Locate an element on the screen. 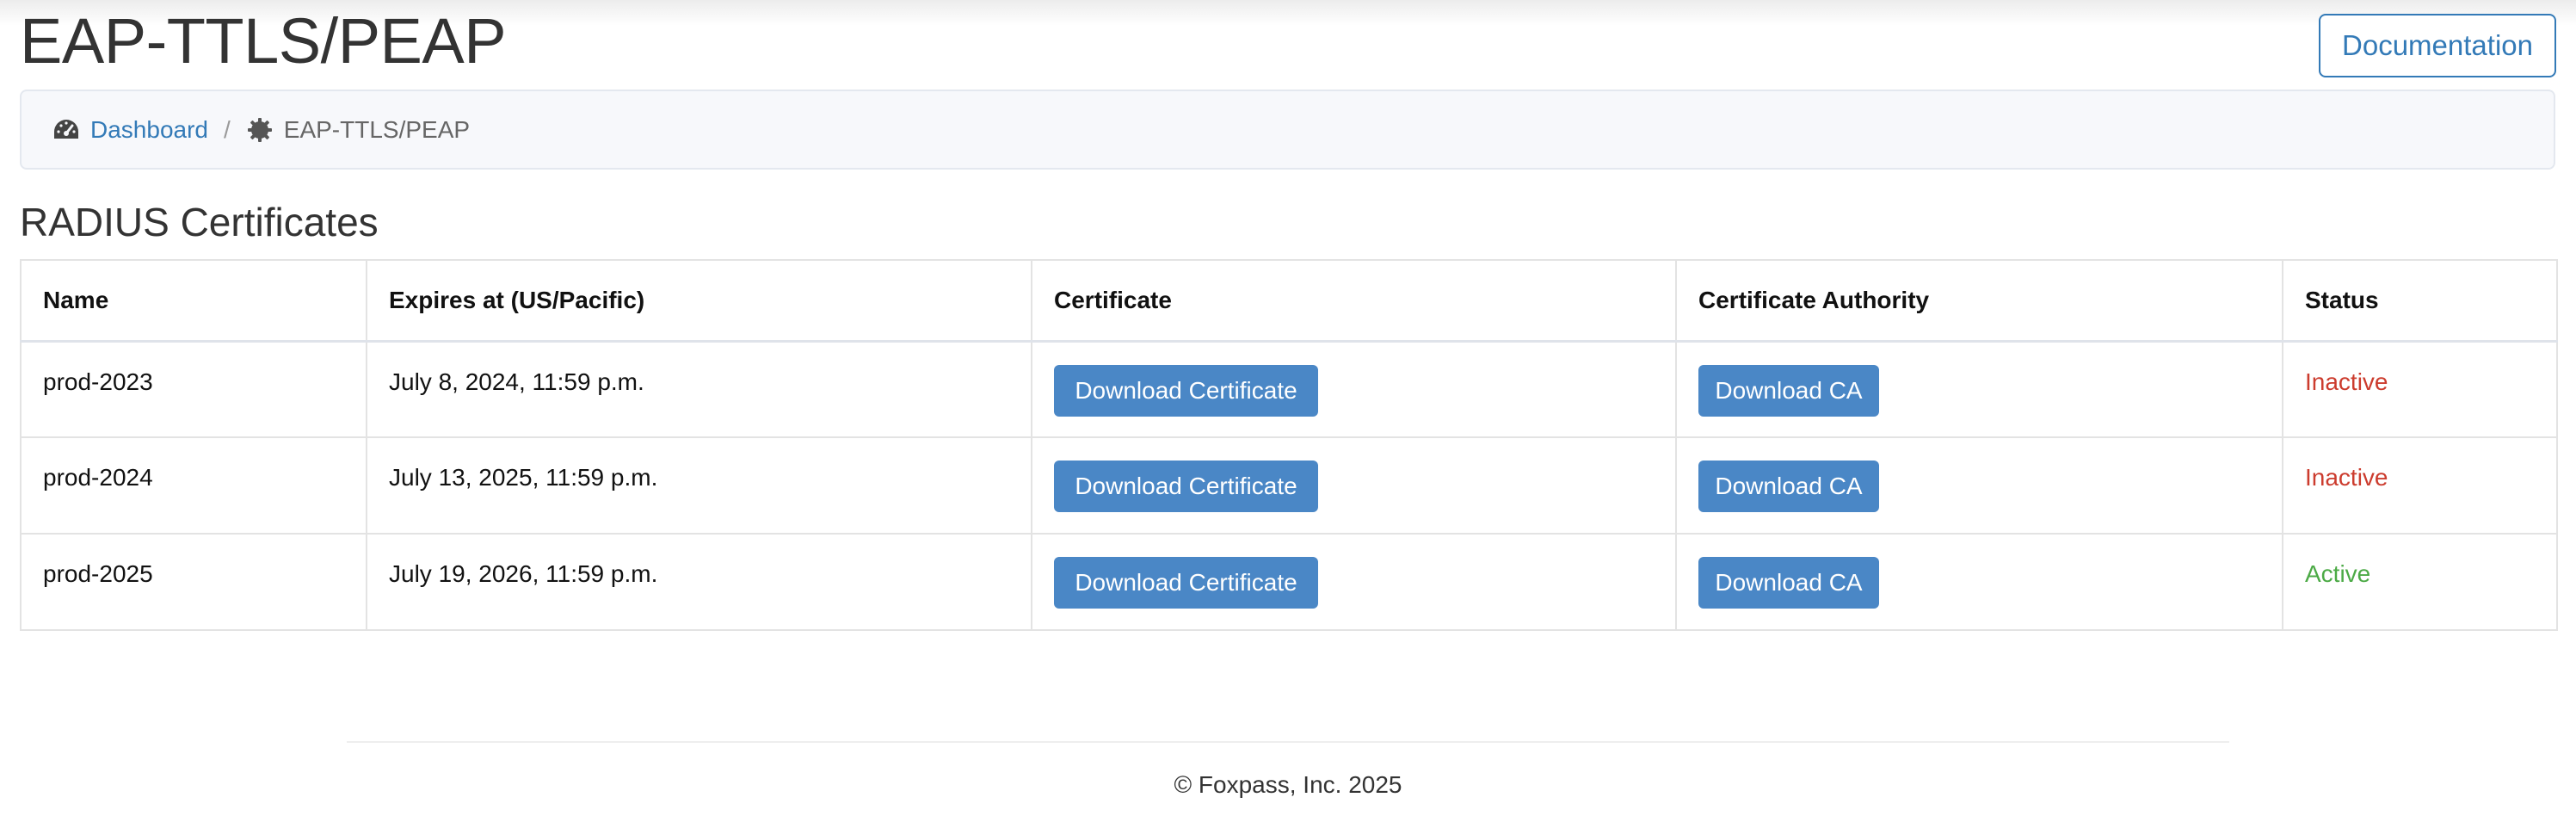 This screenshot has height=816, width=2576. expiry-date: July 13, 2025, 11:59 p.m. is located at coordinates (523, 477).